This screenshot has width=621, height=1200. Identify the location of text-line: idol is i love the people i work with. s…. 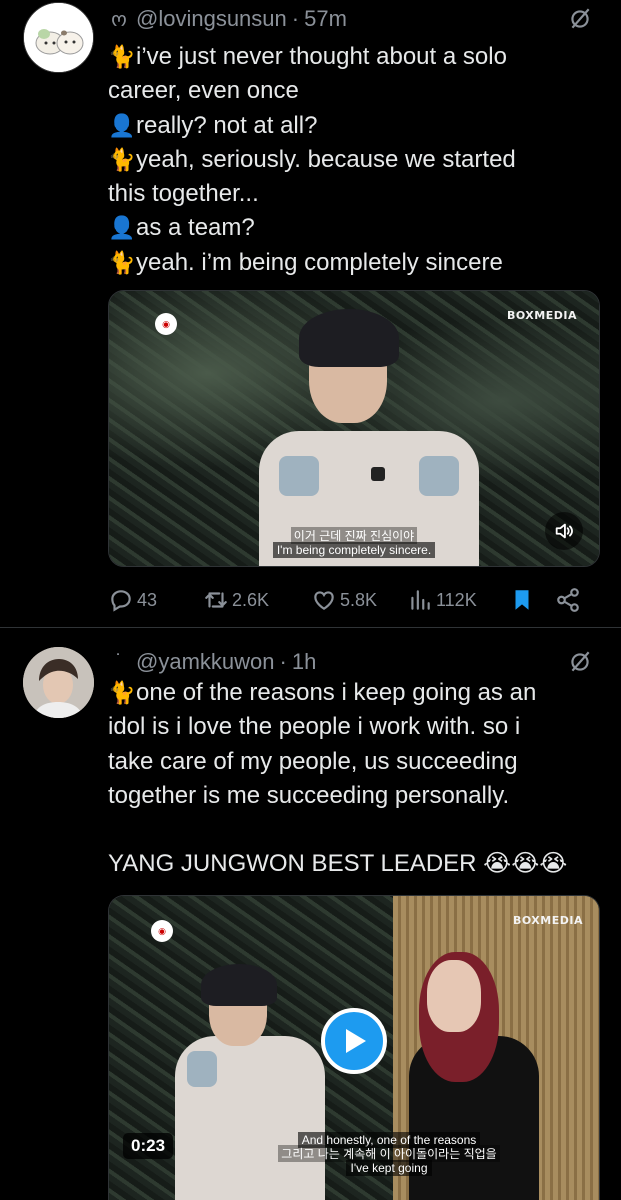
(314, 727).